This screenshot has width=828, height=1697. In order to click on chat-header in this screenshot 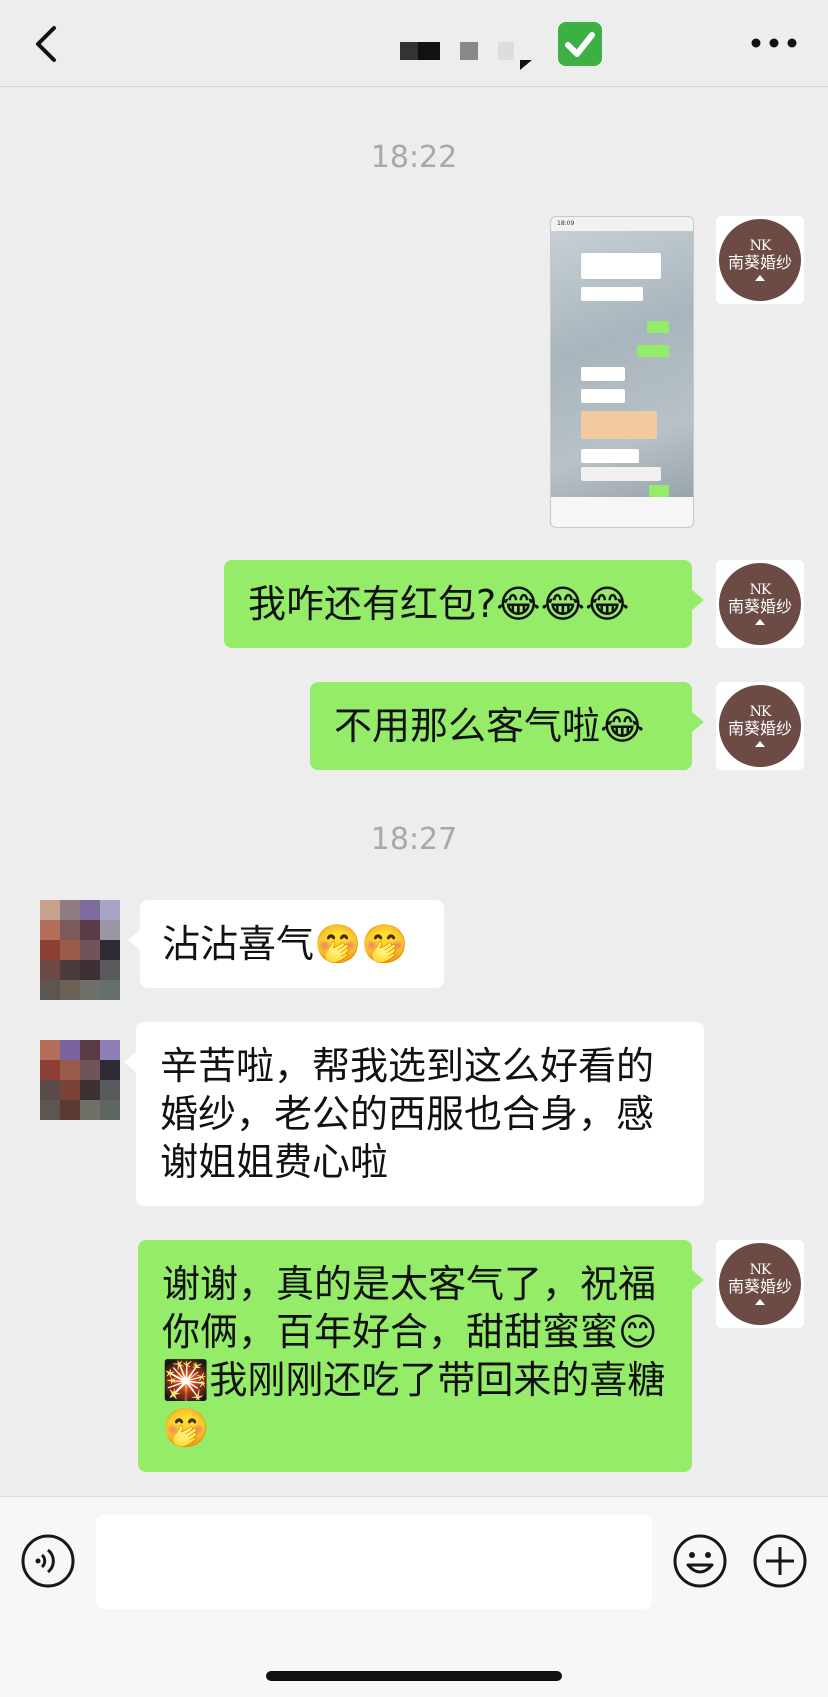, I will do `click(414, 43)`.